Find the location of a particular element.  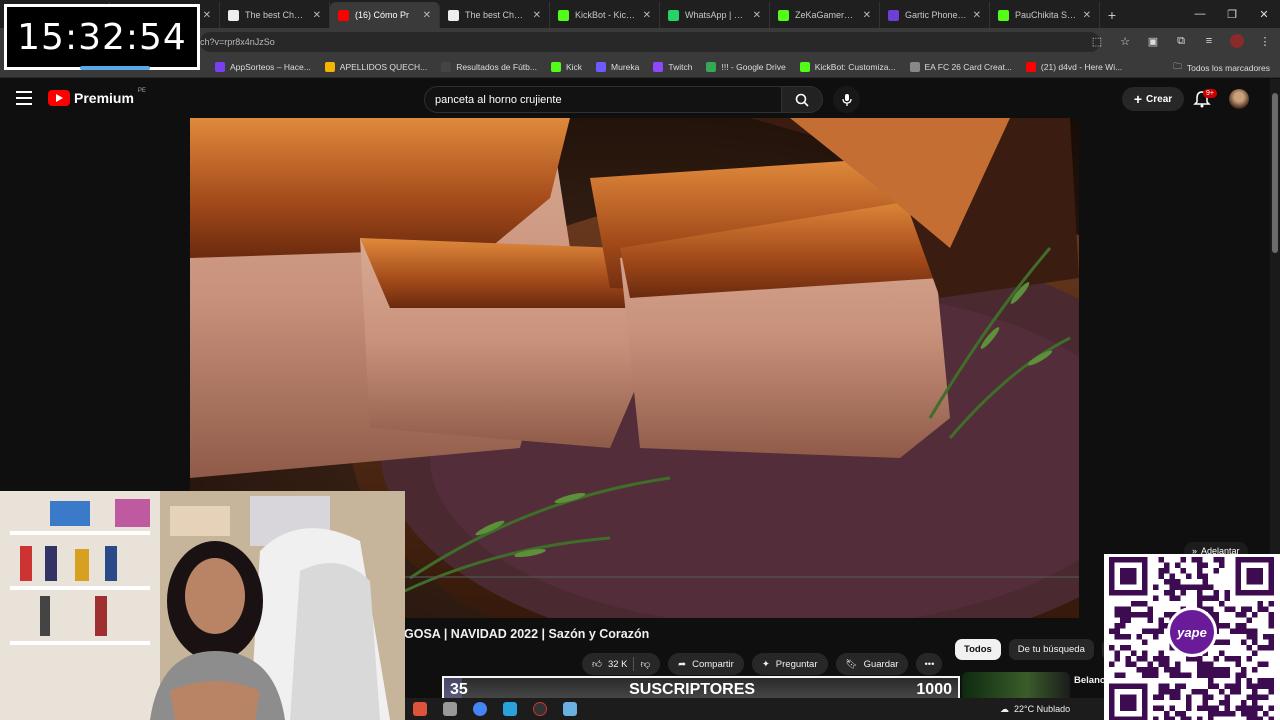

menu-kebab-icon: ⋮ is located at coordinates (1265, 41).